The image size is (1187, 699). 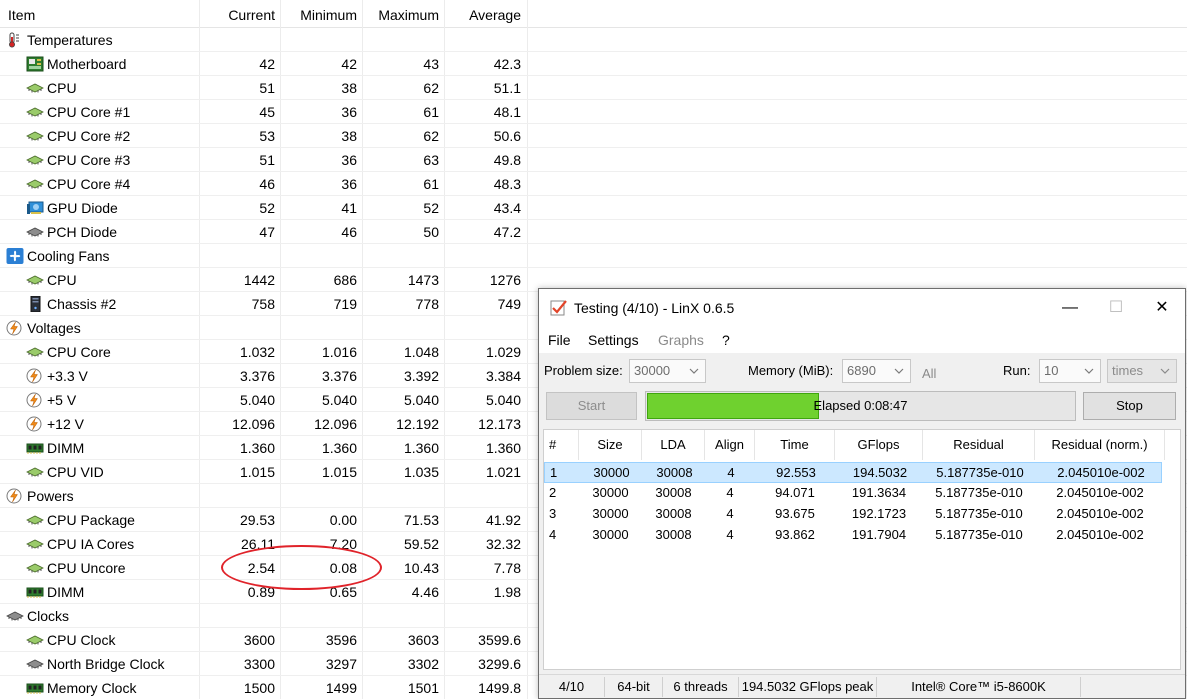 What do you see at coordinates (795, 445) in the screenshot?
I see `results-header-col-time: Time` at bounding box center [795, 445].